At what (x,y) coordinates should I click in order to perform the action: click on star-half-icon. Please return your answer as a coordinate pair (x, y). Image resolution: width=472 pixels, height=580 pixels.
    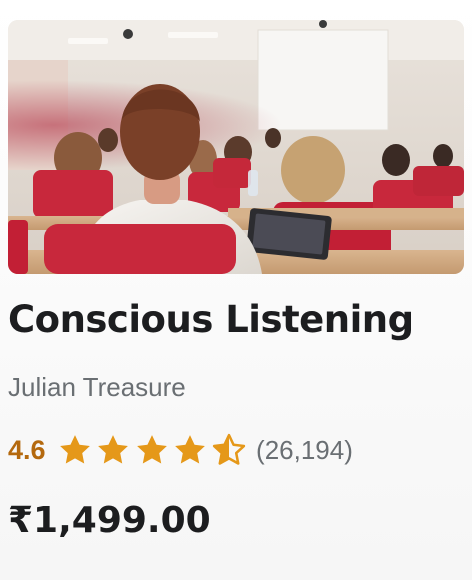
    Looking at the image, I should click on (228, 449).